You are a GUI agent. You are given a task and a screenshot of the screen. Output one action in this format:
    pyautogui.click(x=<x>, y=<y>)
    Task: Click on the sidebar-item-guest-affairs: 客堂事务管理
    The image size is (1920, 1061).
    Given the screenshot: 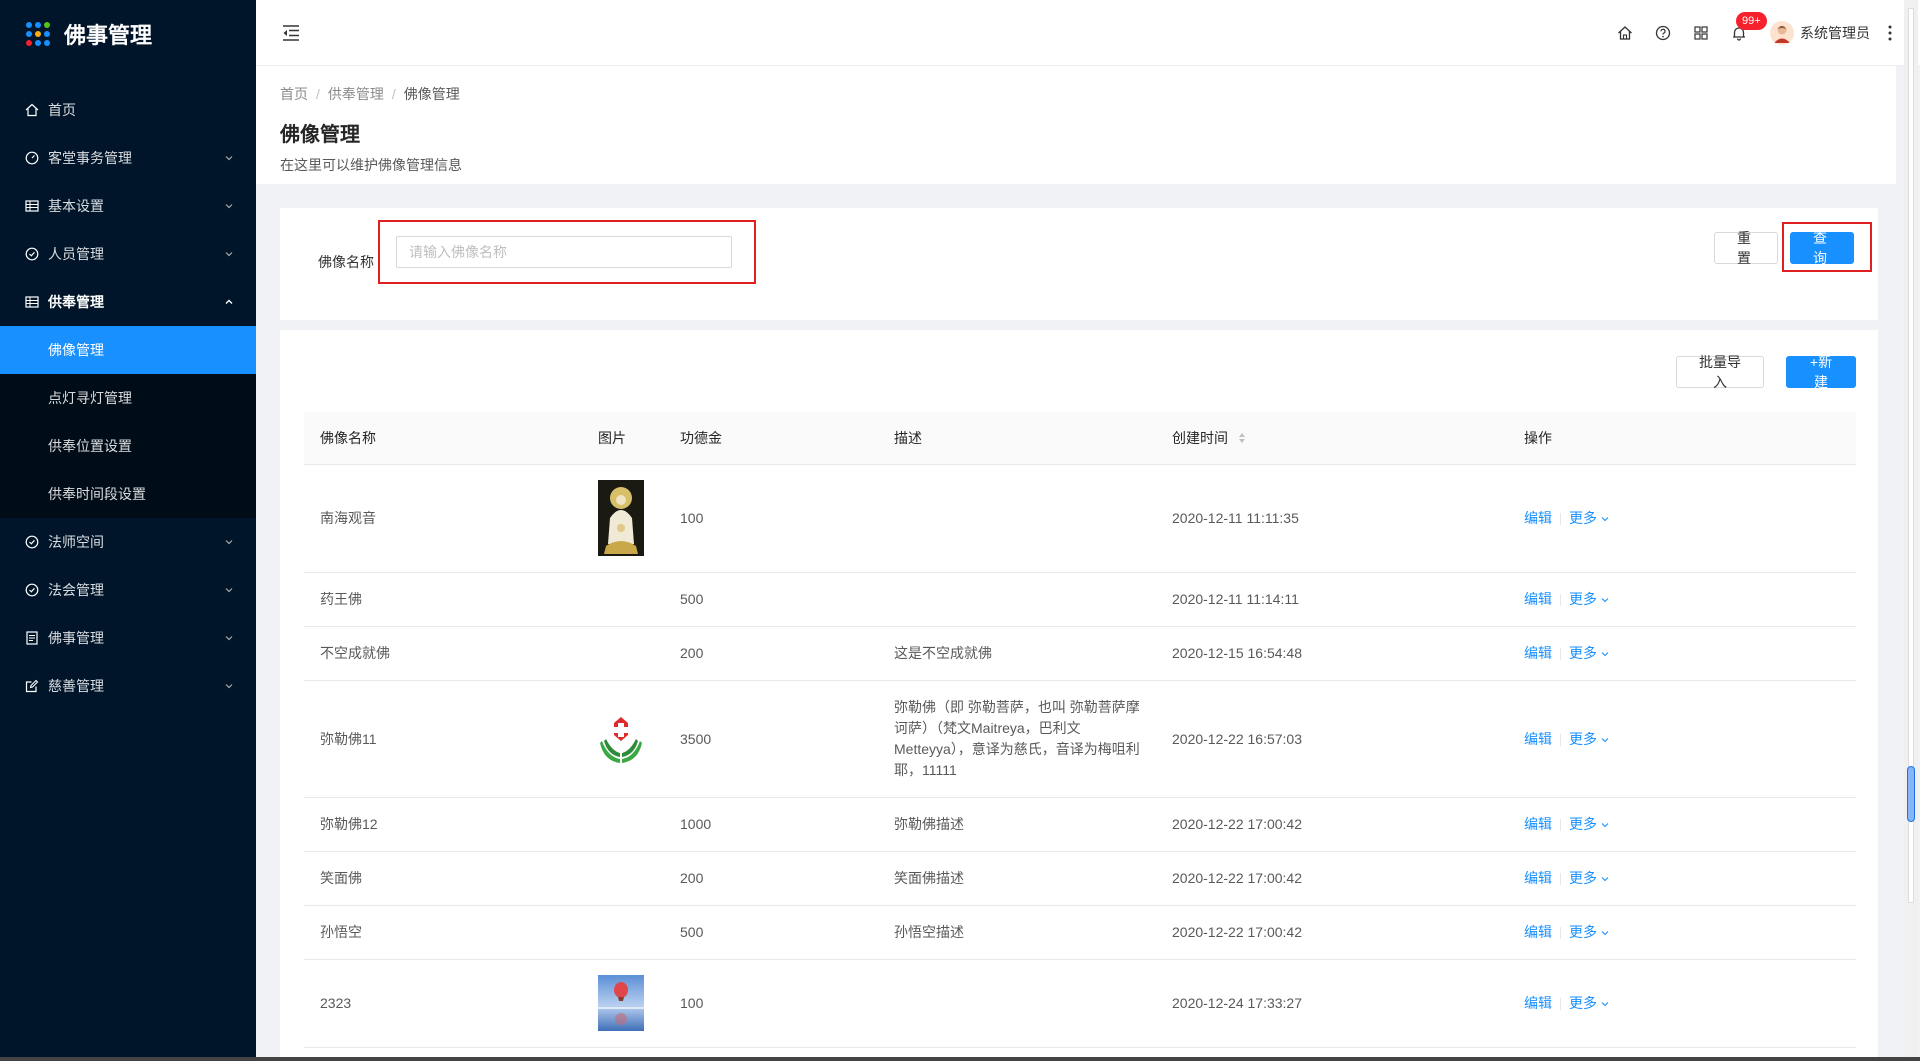 What is the action you would take?
    pyautogui.click(x=128, y=158)
    